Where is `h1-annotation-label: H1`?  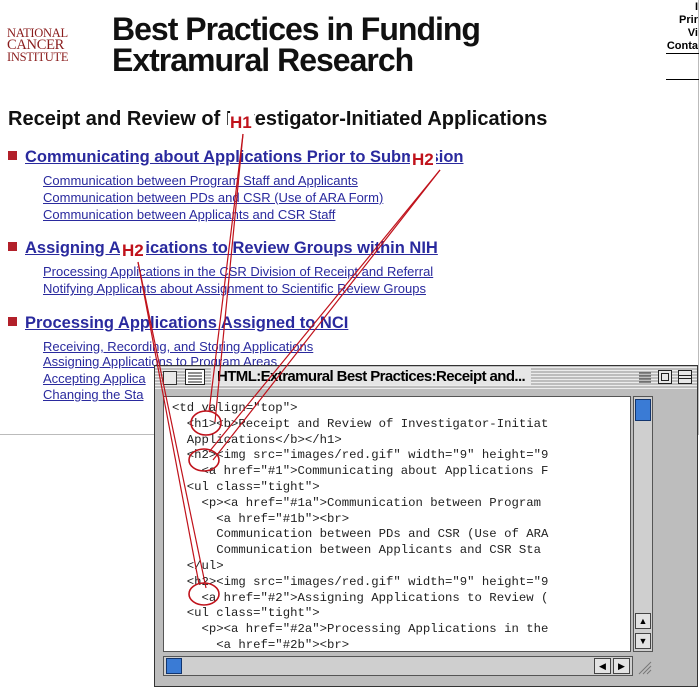
h1-annotation-label: H1 is located at coordinates (241, 123).